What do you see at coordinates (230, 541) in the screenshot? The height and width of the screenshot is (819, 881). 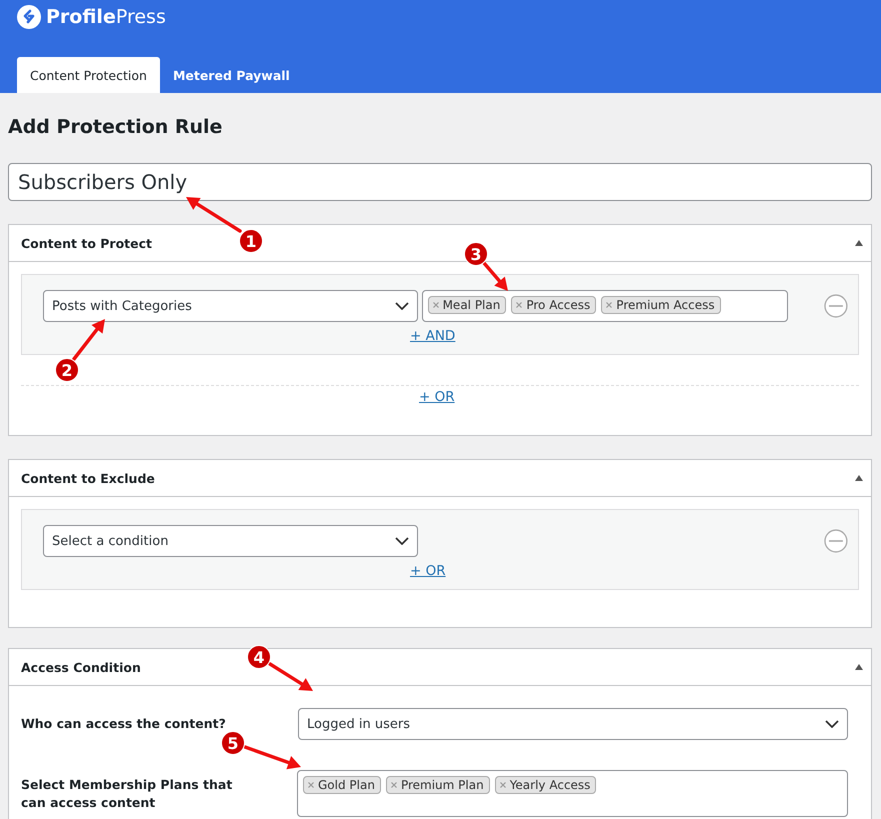 I see `condition-select: Select a condition` at bounding box center [230, 541].